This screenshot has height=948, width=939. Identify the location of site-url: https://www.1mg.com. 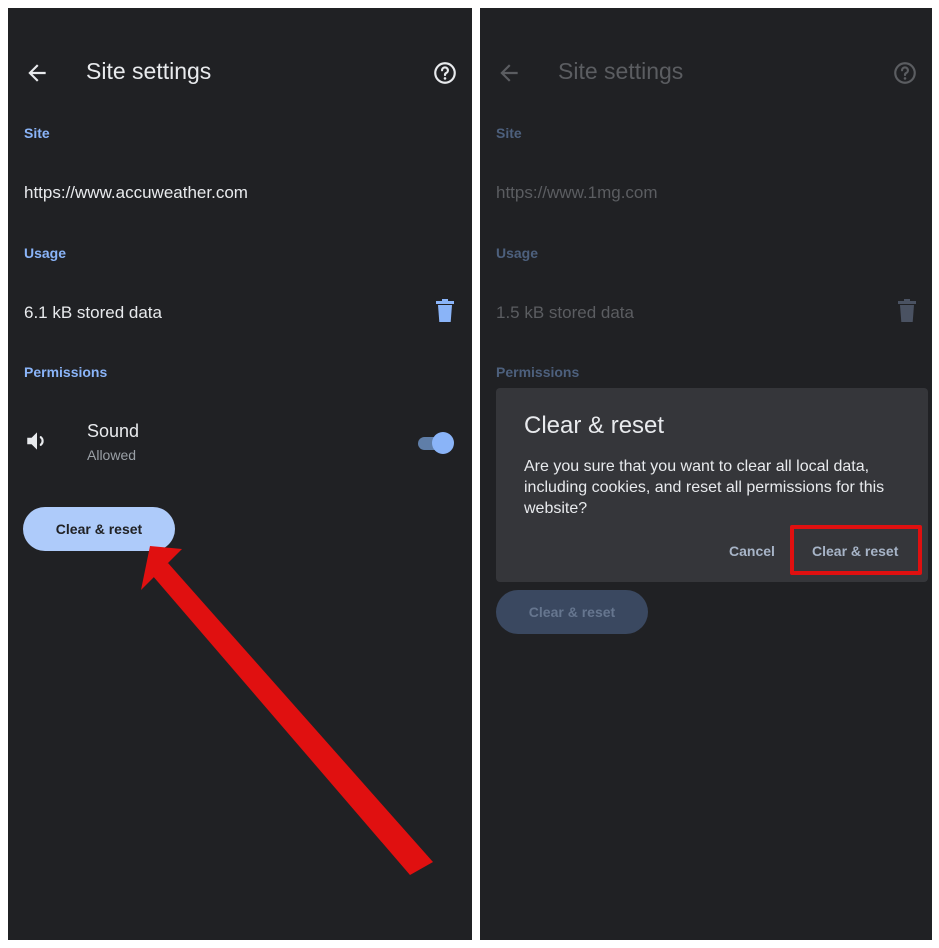
(577, 192).